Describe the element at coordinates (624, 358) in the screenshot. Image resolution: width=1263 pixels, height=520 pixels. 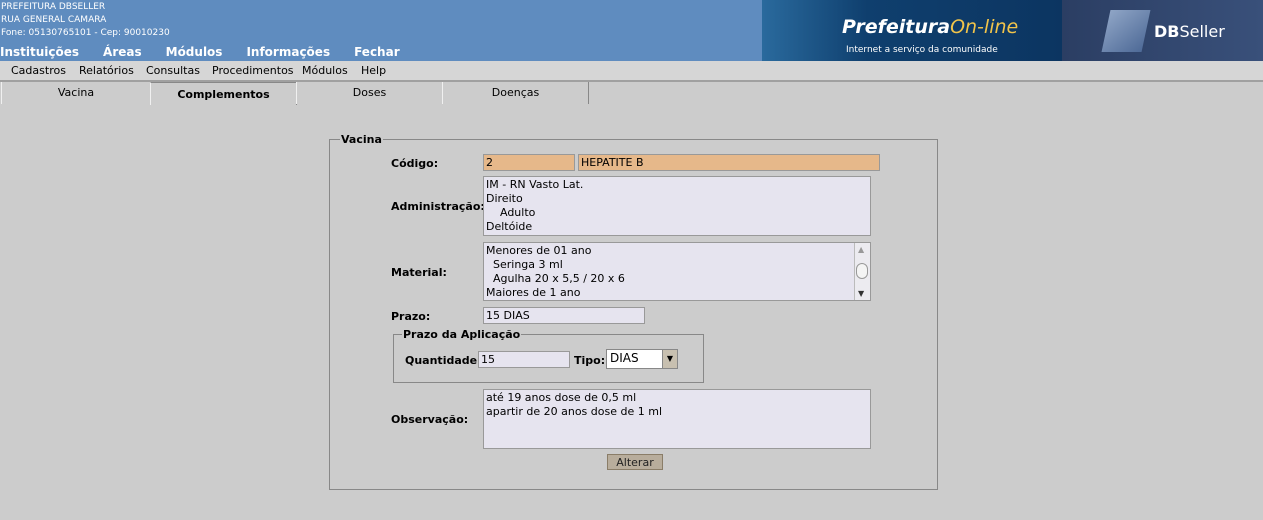
I see `tipo-selected-value: DIAS` at that location.